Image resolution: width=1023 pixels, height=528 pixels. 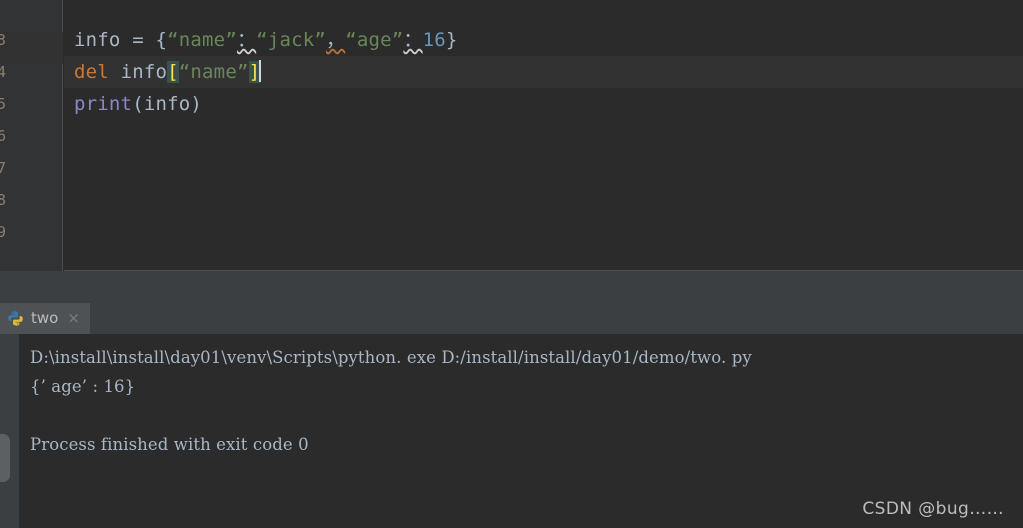 What do you see at coordinates (543, 104) in the screenshot?
I see `line-print: print(info)` at bounding box center [543, 104].